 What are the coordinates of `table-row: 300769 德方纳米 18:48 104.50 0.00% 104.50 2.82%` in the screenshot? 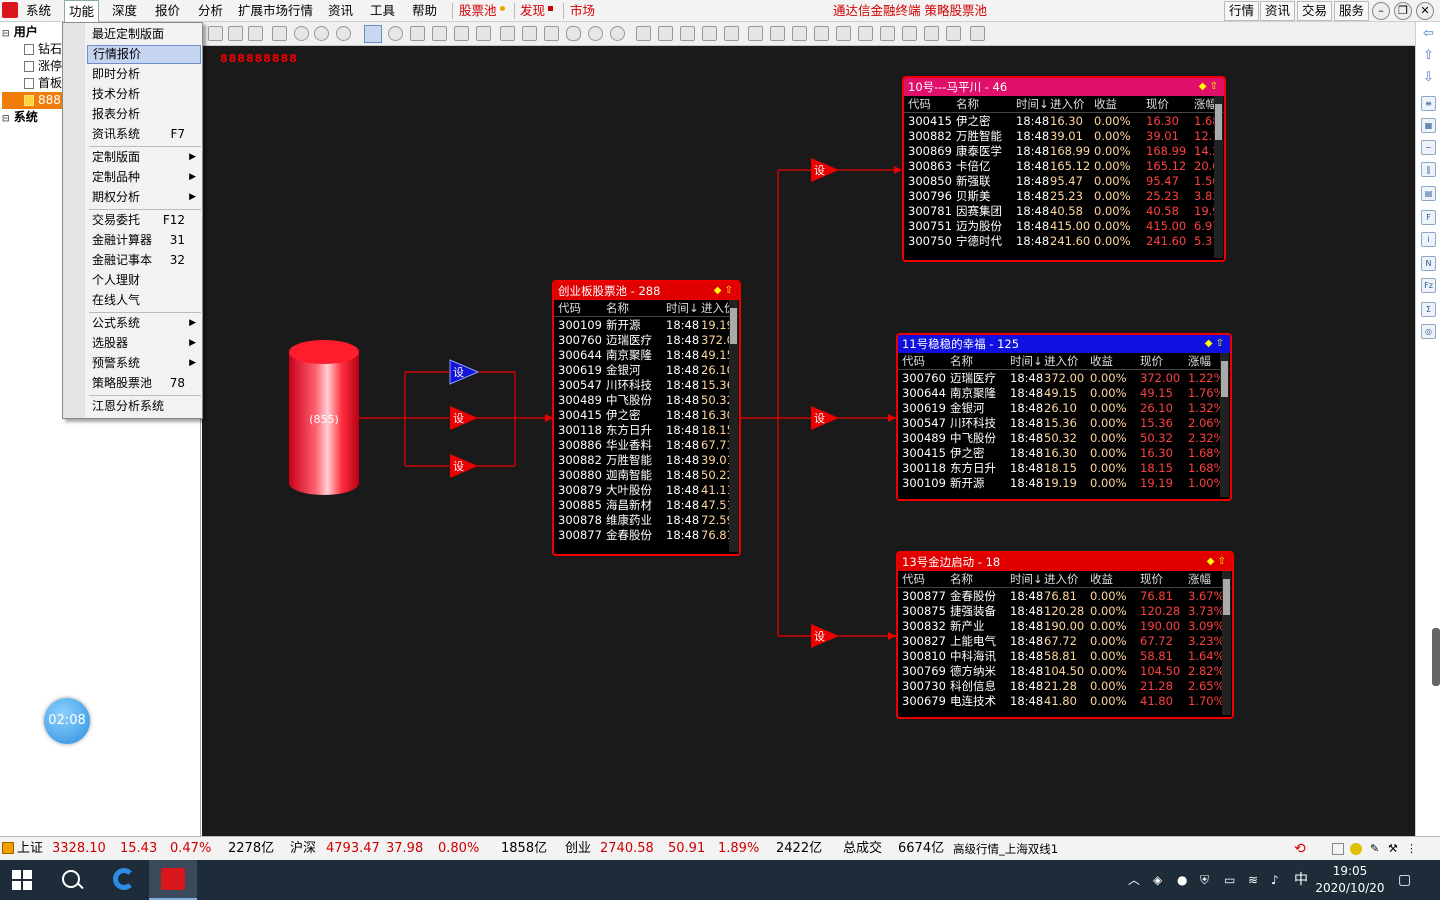 It's located at (1065, 671).